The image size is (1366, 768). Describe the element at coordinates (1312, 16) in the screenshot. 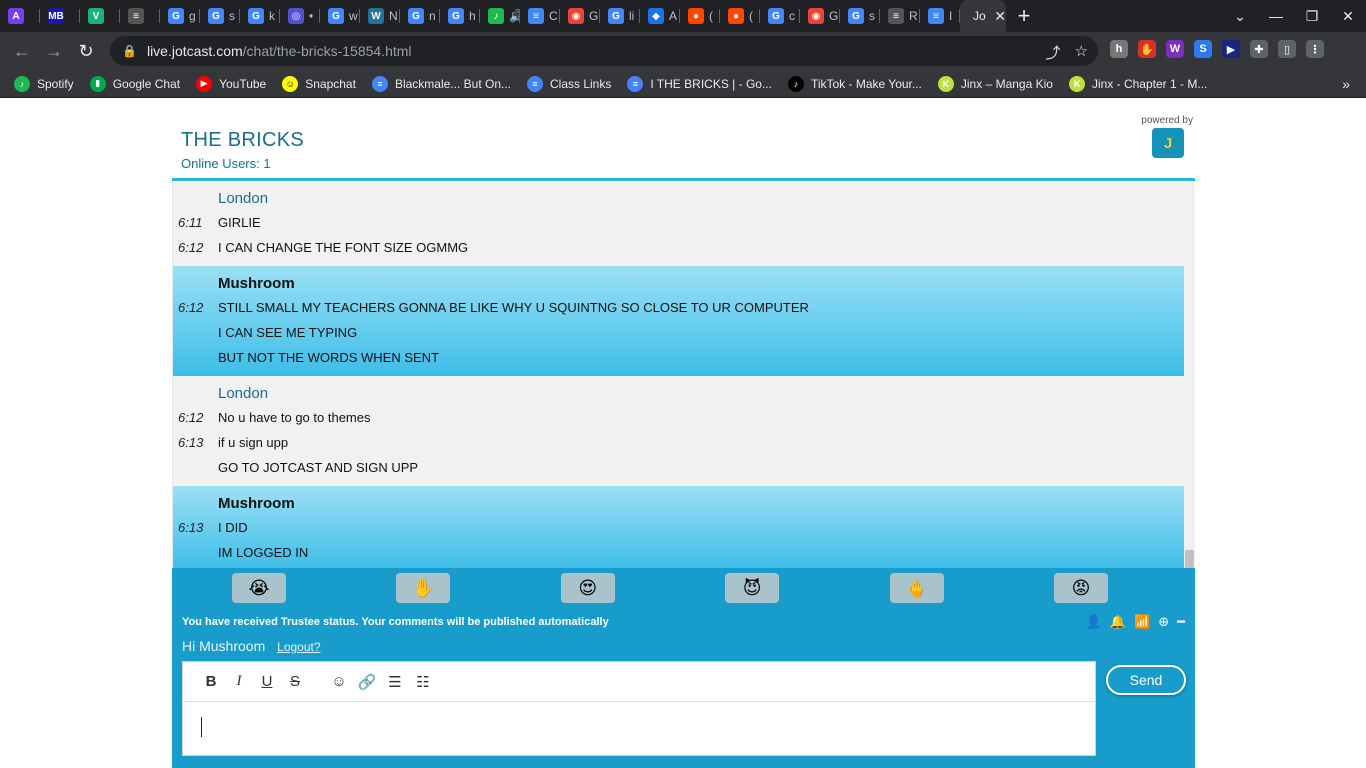

I see `restore-button: ❐` at that location.